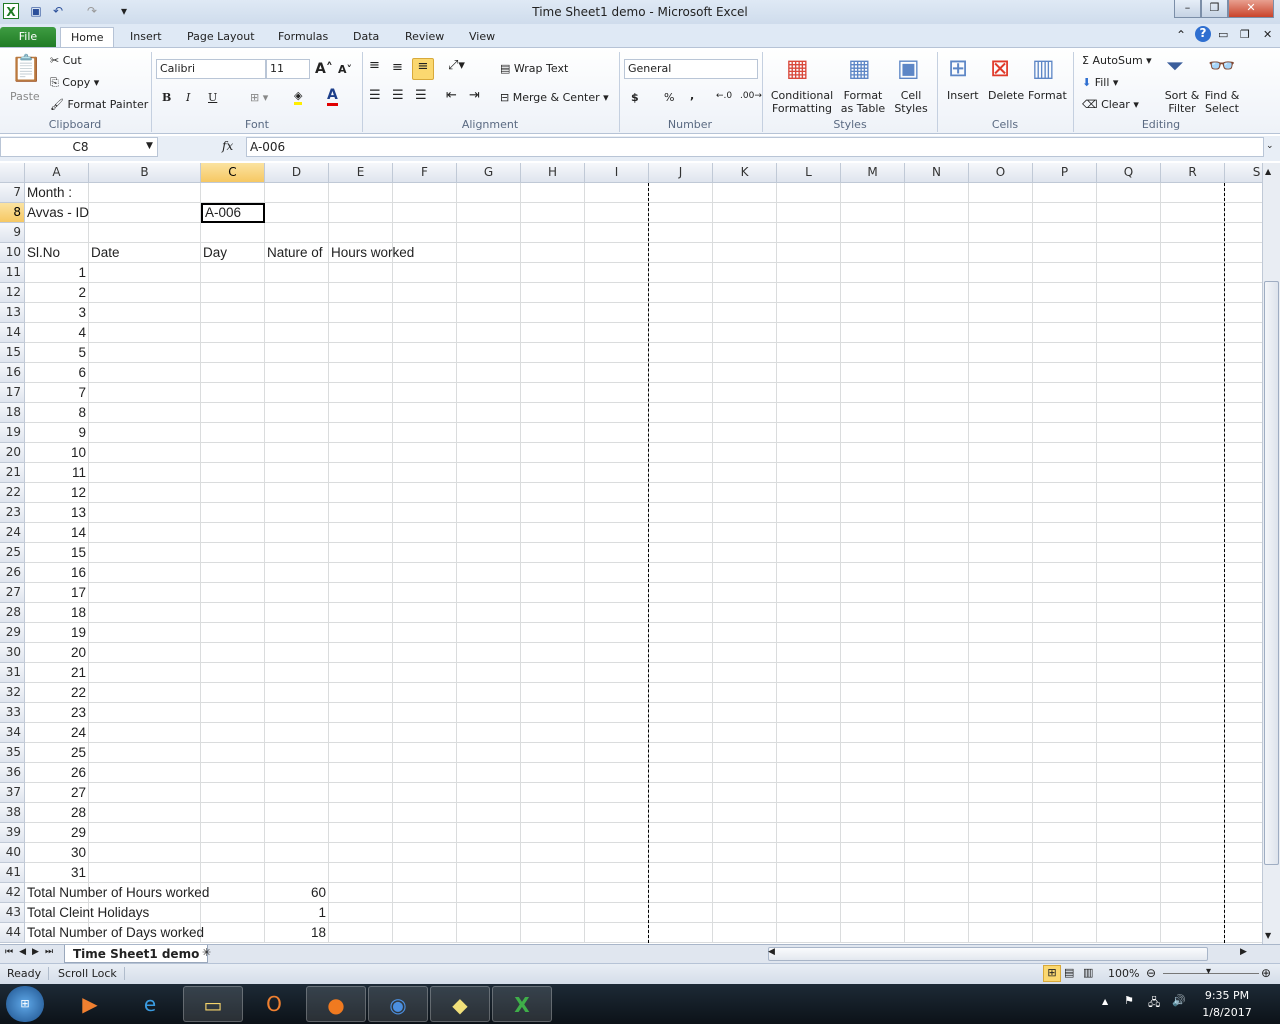 This screenshot has width=1280, height=1024. What do you see at coordinates (873, 193) in the screenshot?
I see `cell-M7` at bounding box center [873, 193].